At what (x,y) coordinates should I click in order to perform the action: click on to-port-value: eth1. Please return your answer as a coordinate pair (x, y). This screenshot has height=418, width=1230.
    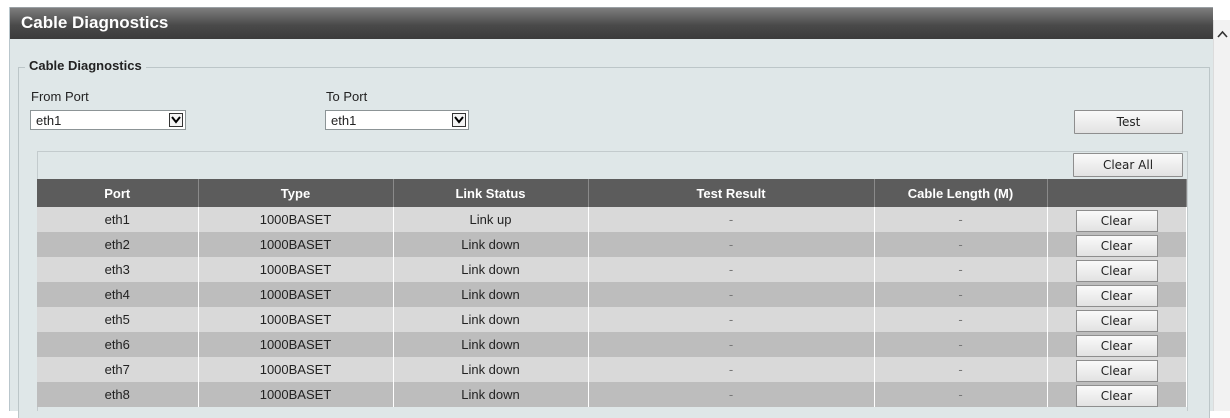
    Looking at the image, I should click on (344, 120).